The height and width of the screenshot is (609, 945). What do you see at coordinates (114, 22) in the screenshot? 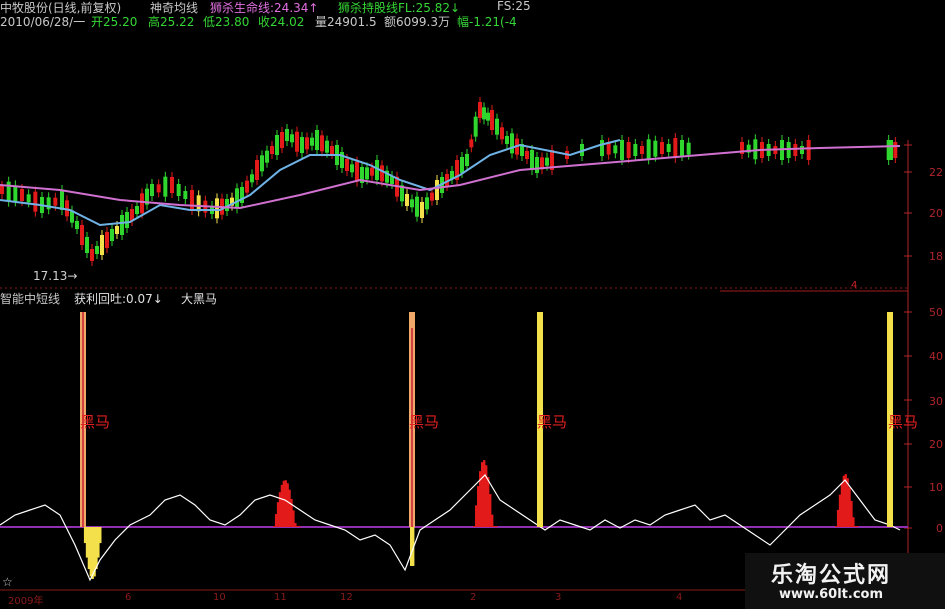
I see `open-price: 开25.20` at bounding box center [114, 22].